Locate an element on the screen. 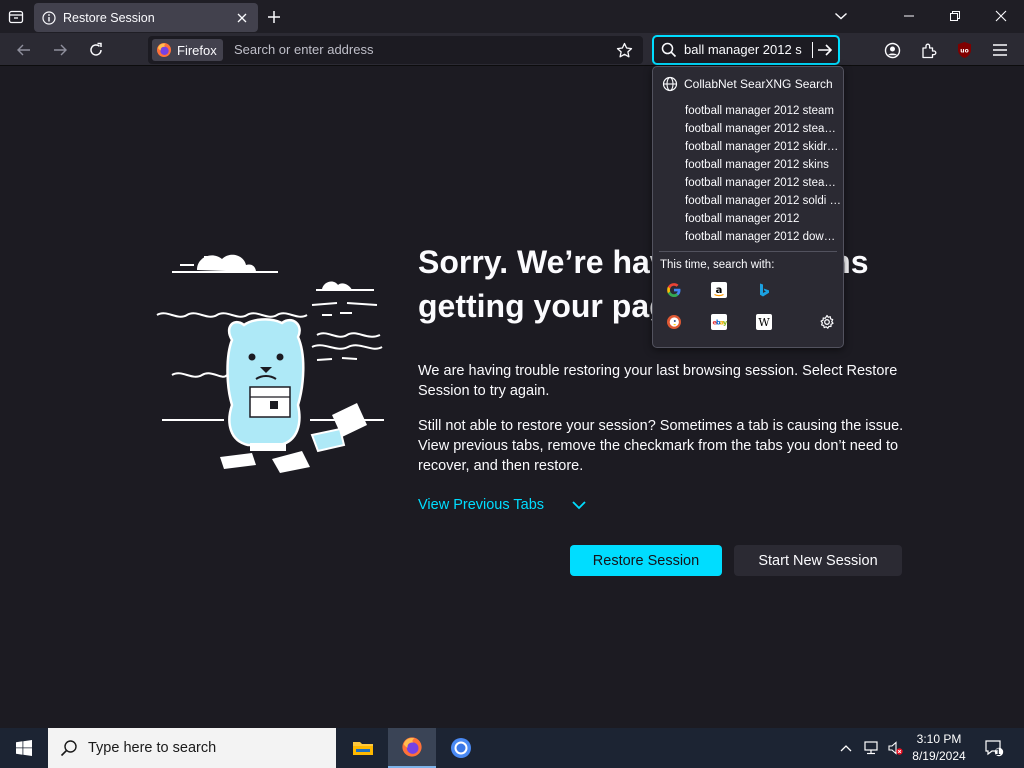 This screenshot has height=768, width=1024. view-previous-tabs-toggle: View Previous Tabs is located at coordinates (503, 505).